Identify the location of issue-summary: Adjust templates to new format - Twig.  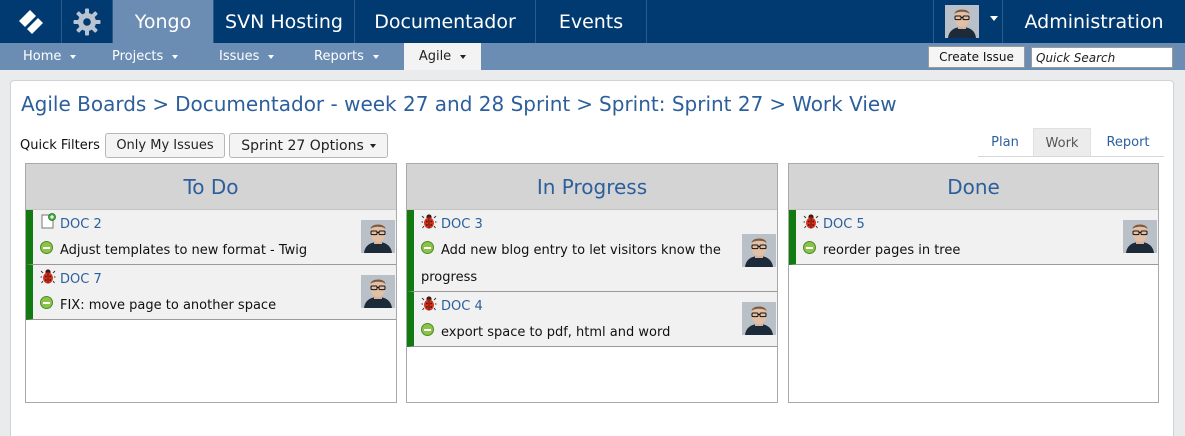
(184, 250).